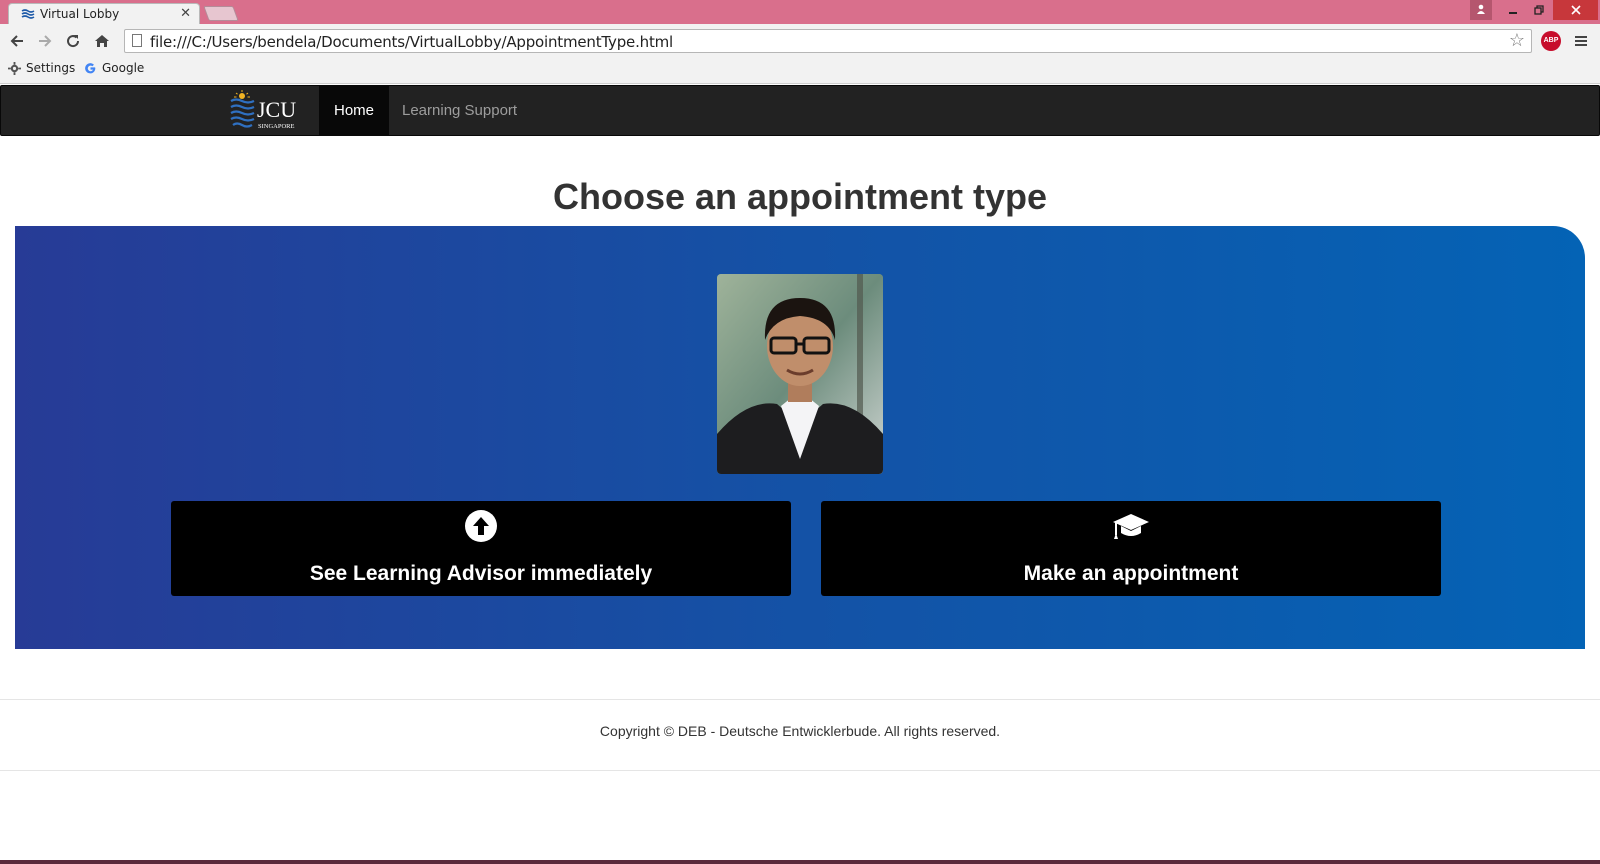 The image size is (1600, 864). I want to click on restore-window-icon, so click(1539, 10).